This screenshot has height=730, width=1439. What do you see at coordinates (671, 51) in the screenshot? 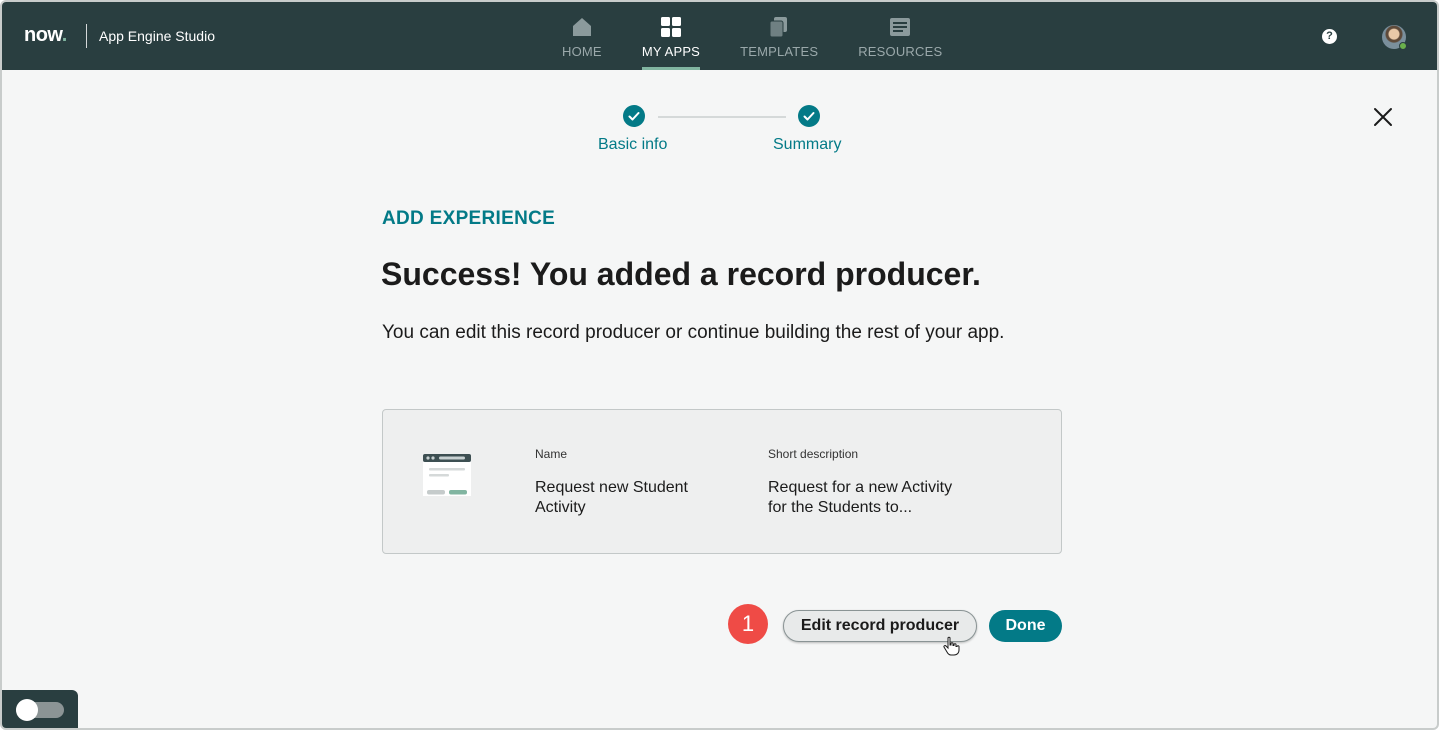
I see `nav-my-apps-label: MY APPS` at bounding box center [671, 51].